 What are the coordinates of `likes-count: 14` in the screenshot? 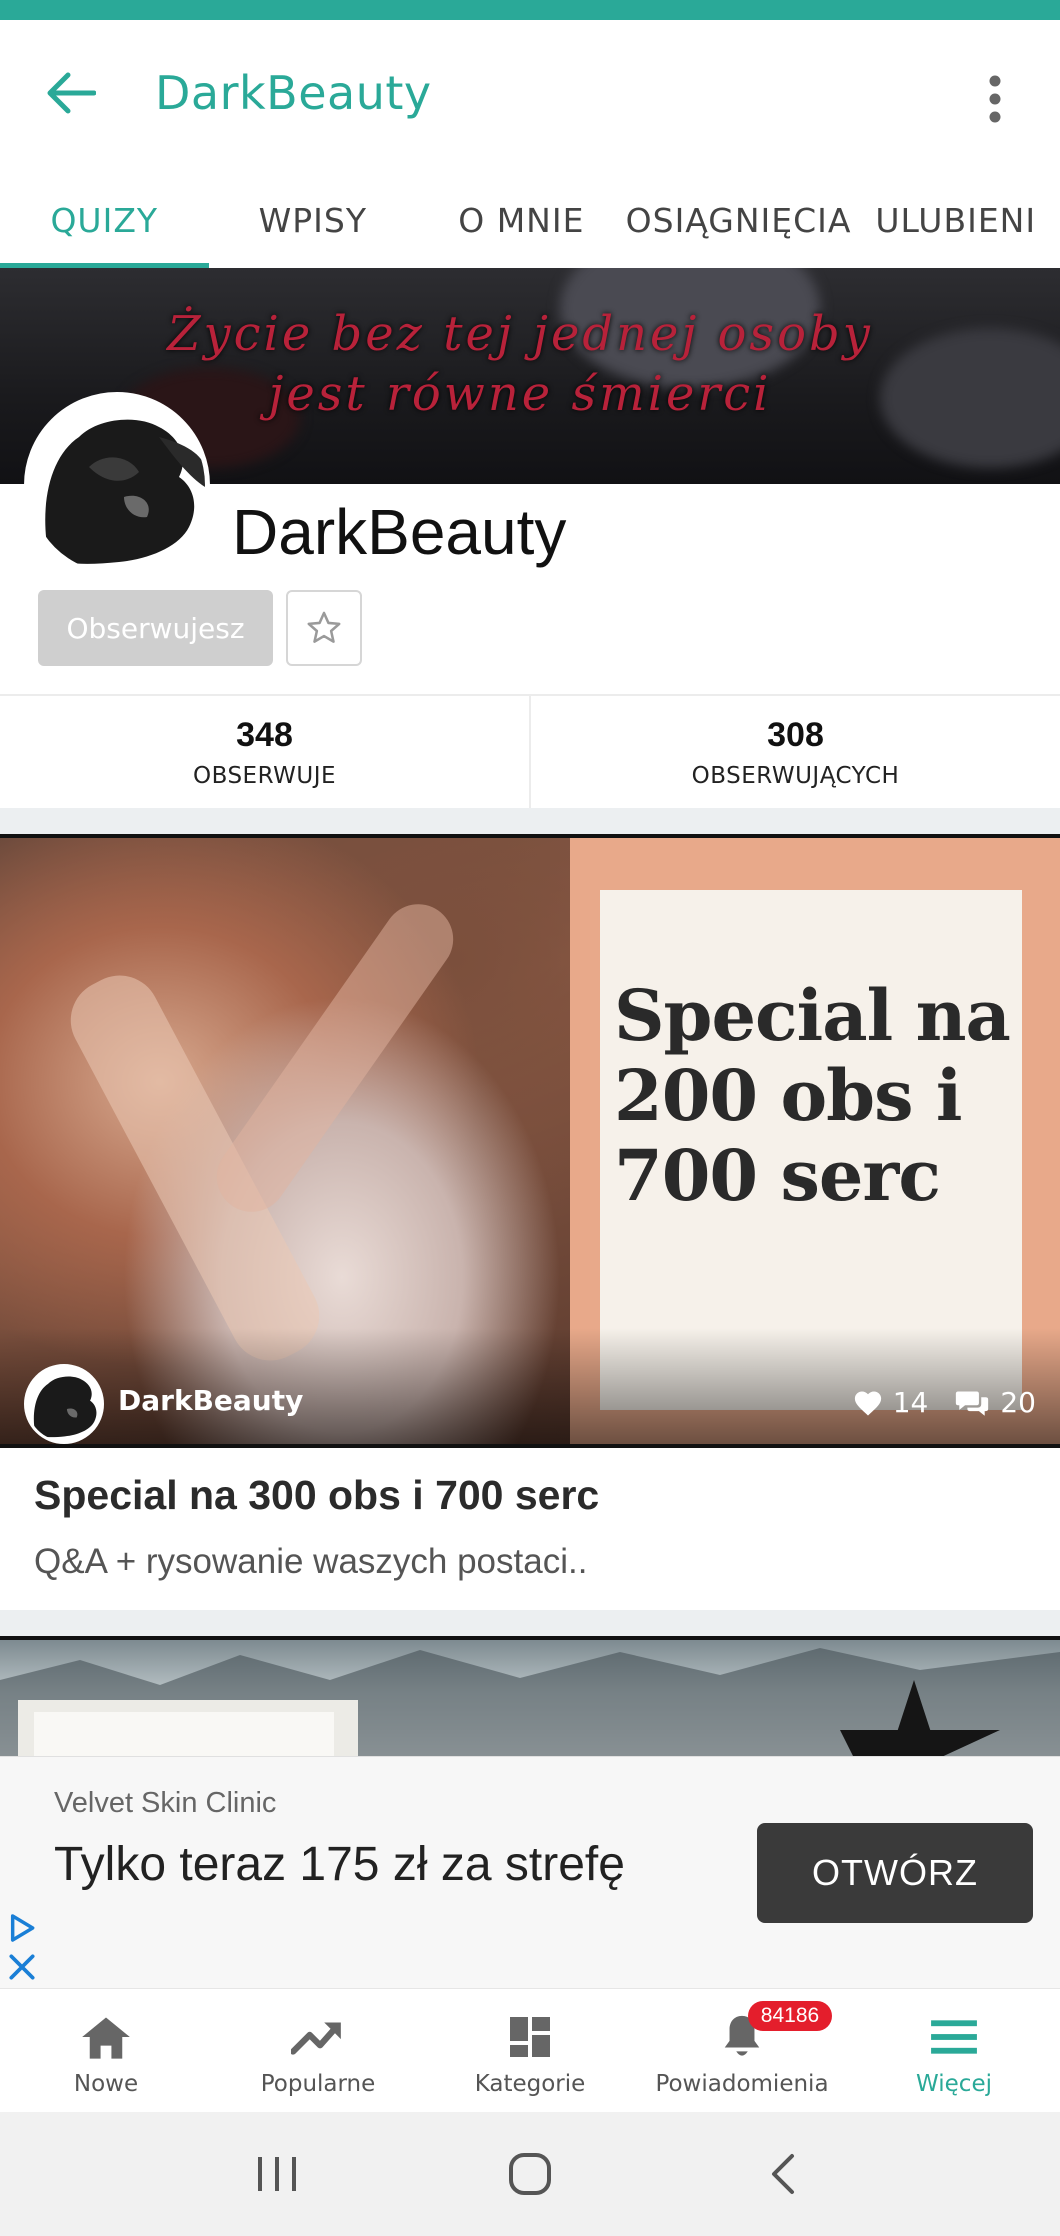 It's located at (910, 1402).